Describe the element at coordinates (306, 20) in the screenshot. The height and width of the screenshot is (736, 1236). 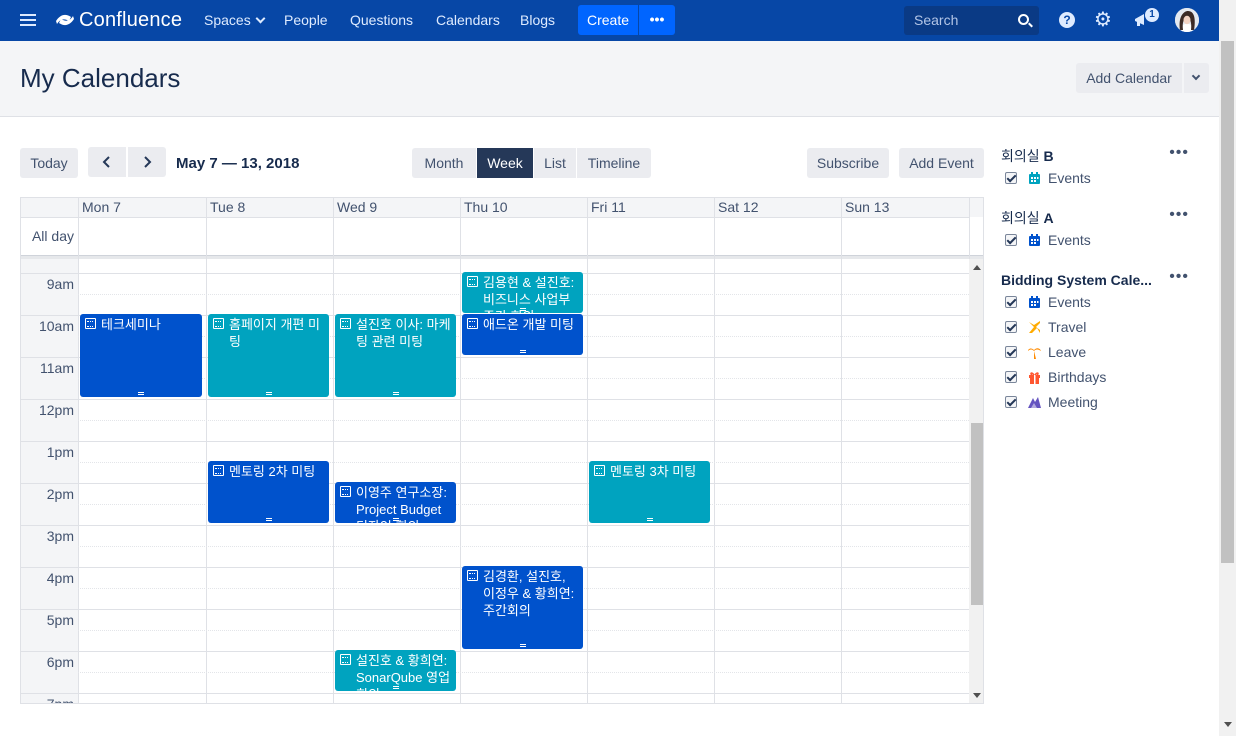
I see `nav-people: People` at that location.